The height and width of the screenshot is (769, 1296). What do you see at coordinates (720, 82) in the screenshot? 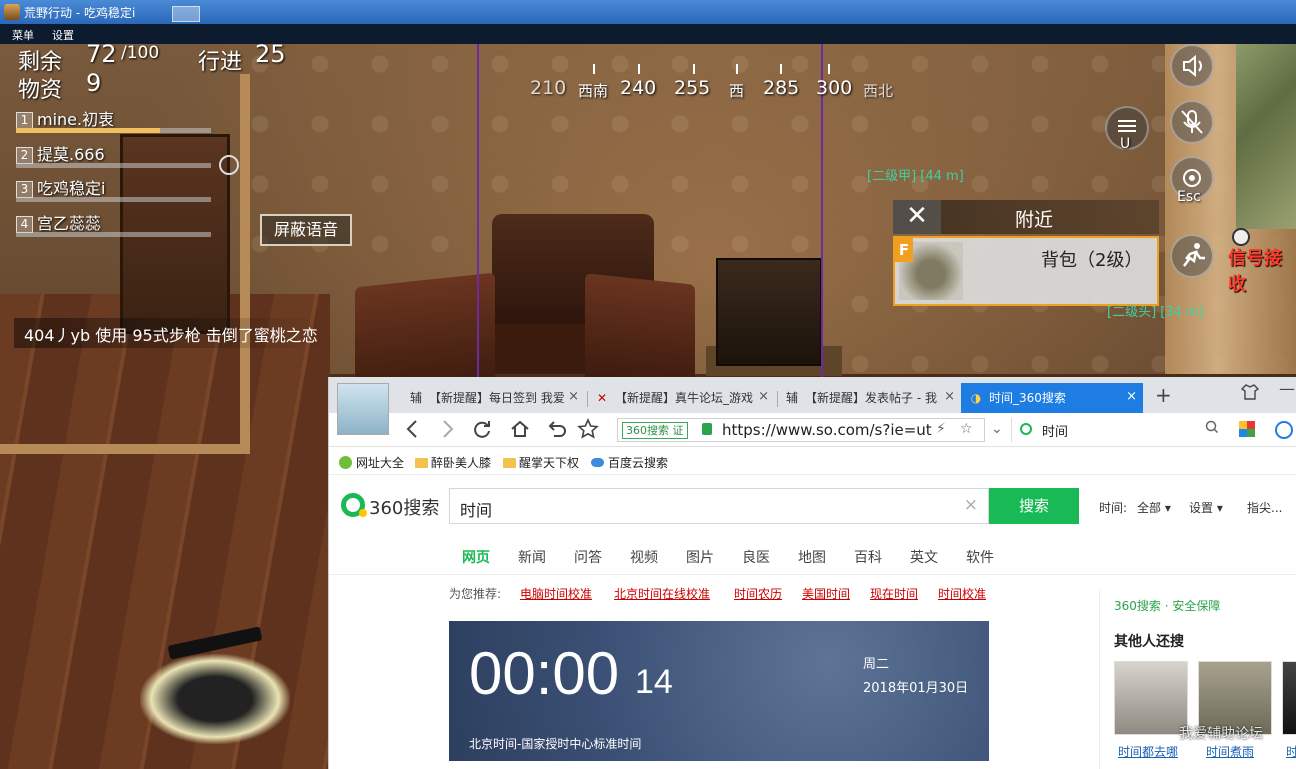
I see `compass: 210 西南 240 255 西 285 300 西北` at bounding box center [720, 82].